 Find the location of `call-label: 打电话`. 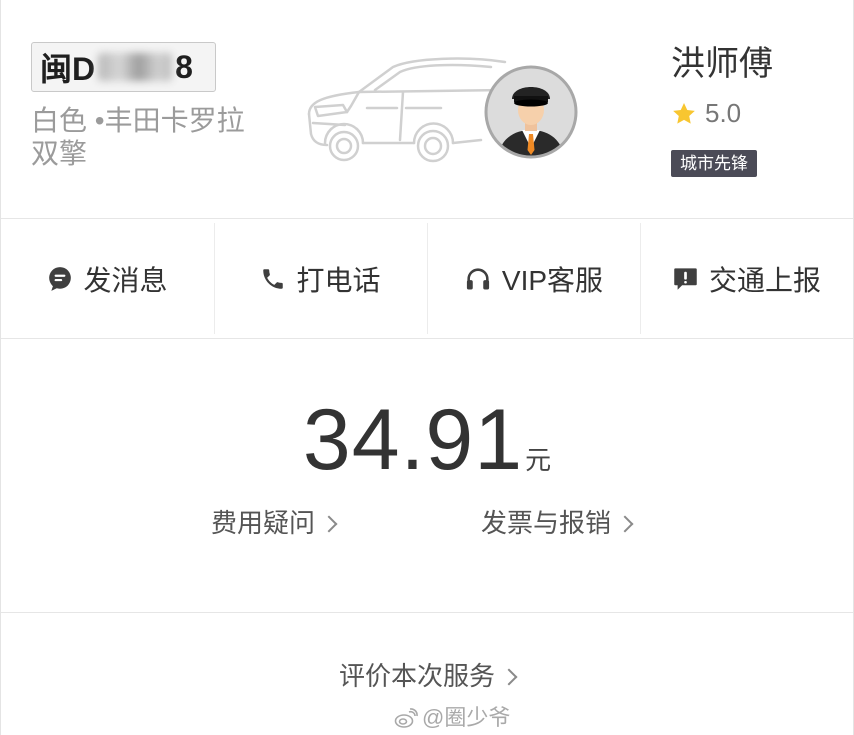

call-label: 打电话 is located at coordinates (338, 280).